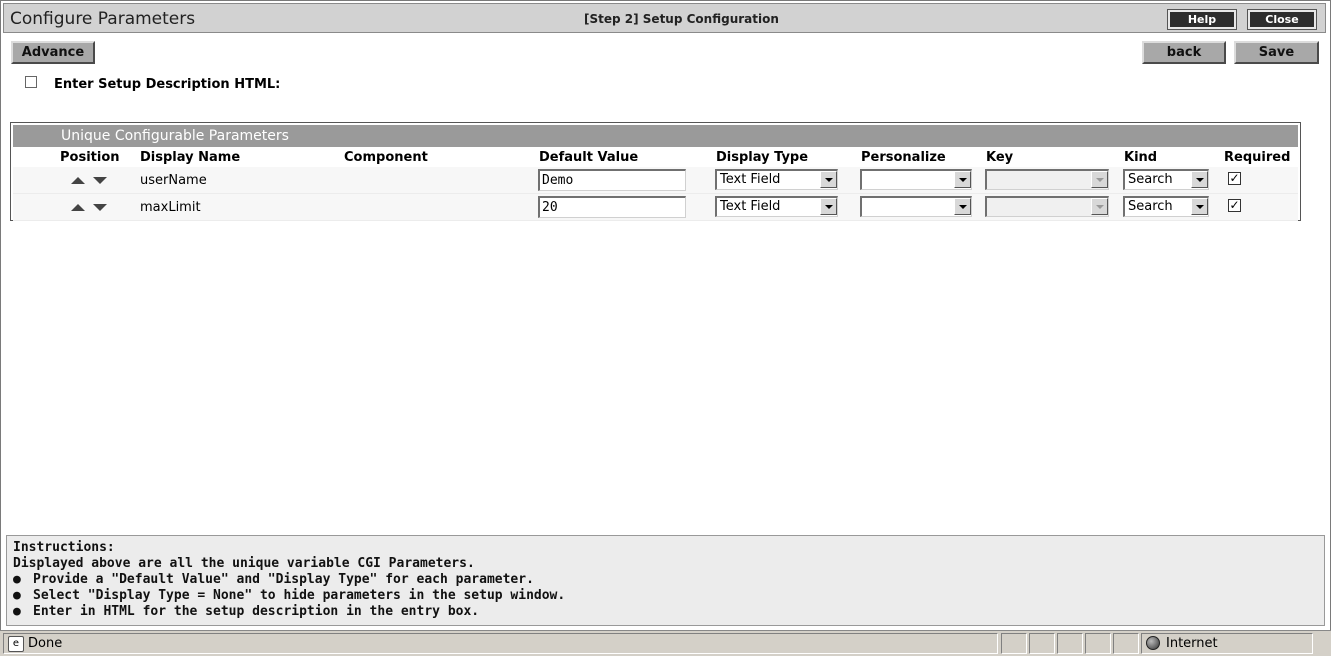 Image resolution: width=1331 pixels, height=656 pixels. Describe the element at coordinates (167, 84) in the screenshot. I see `setup-description-label: Enter Setup Description HTML:` at that location.